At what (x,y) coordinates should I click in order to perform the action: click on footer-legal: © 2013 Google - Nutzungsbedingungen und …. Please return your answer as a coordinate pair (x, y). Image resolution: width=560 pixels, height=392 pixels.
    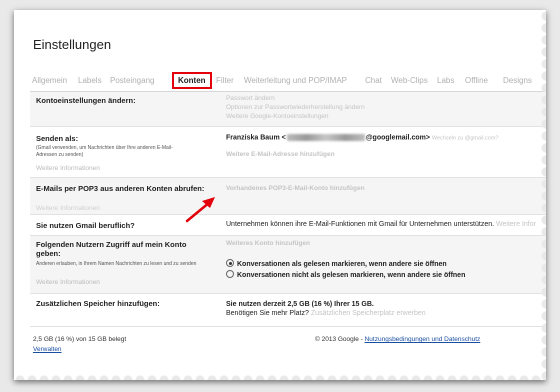
    Looking at the image, I should click on (397, 339).